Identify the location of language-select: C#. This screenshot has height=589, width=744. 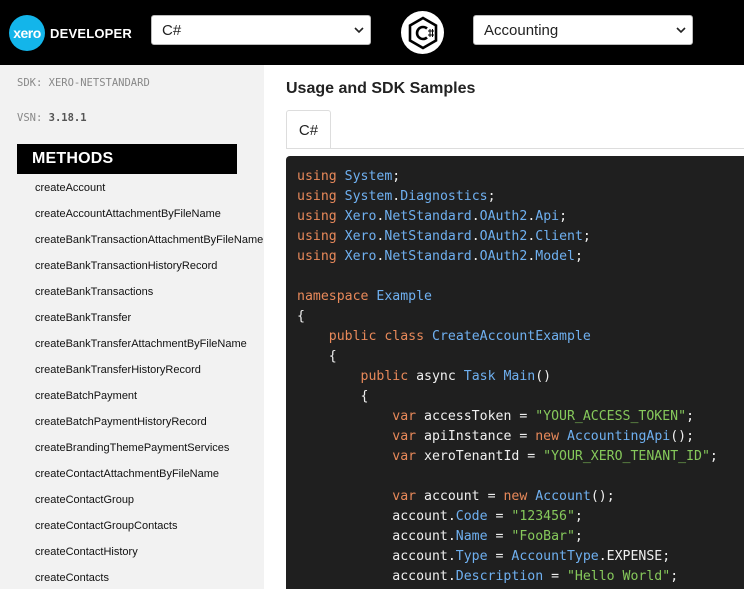
(261, 30).